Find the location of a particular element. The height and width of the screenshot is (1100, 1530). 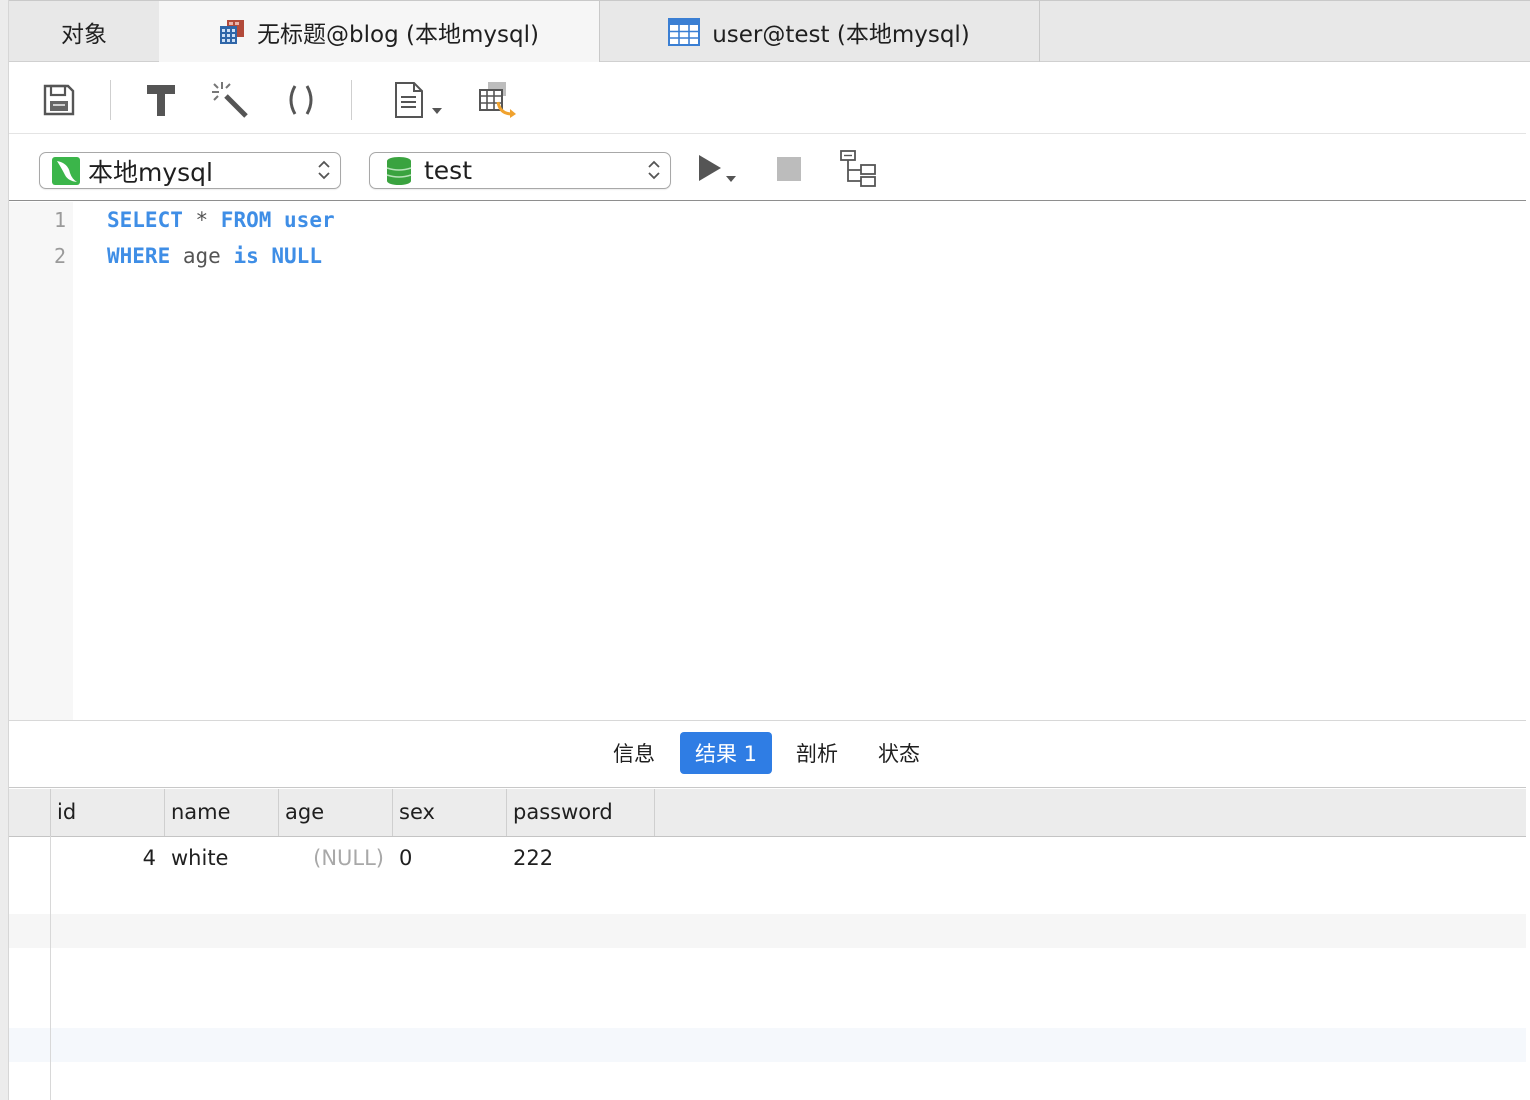

mysql-dolphin-icon is located at coordinates (66, 170).